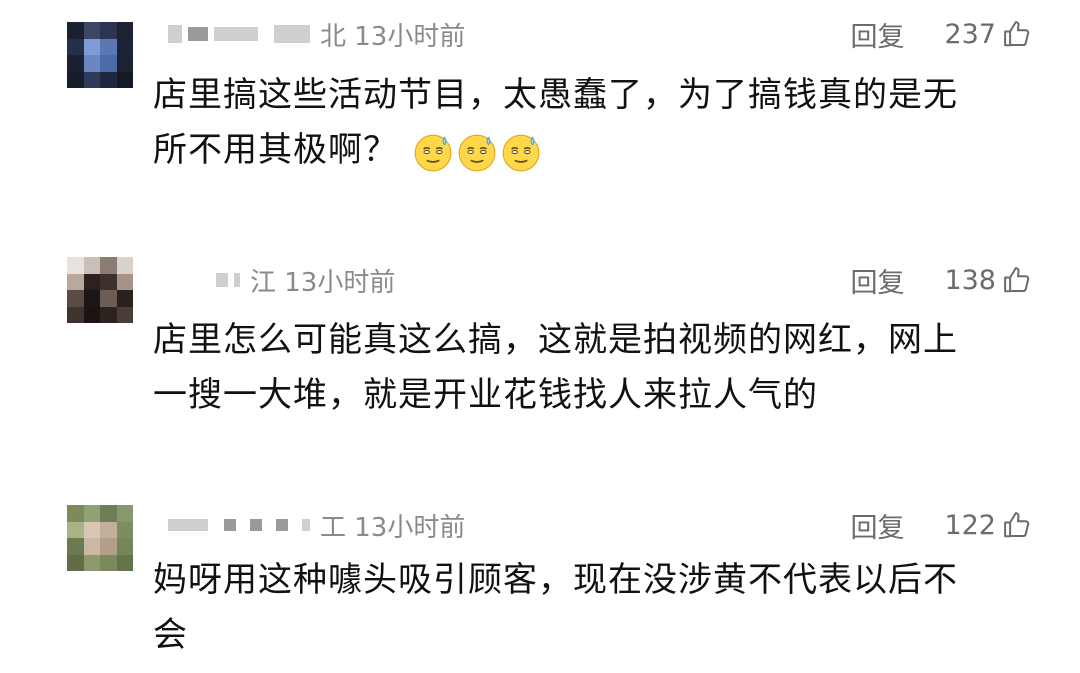 The image size is (1080, 673). What do you see at coordinates (485, 395) in the screenshot?
I see `comment-text-line: 一搜一大堆，就是开业花钱找人来拉人气的` at bounding box center [485, 395].